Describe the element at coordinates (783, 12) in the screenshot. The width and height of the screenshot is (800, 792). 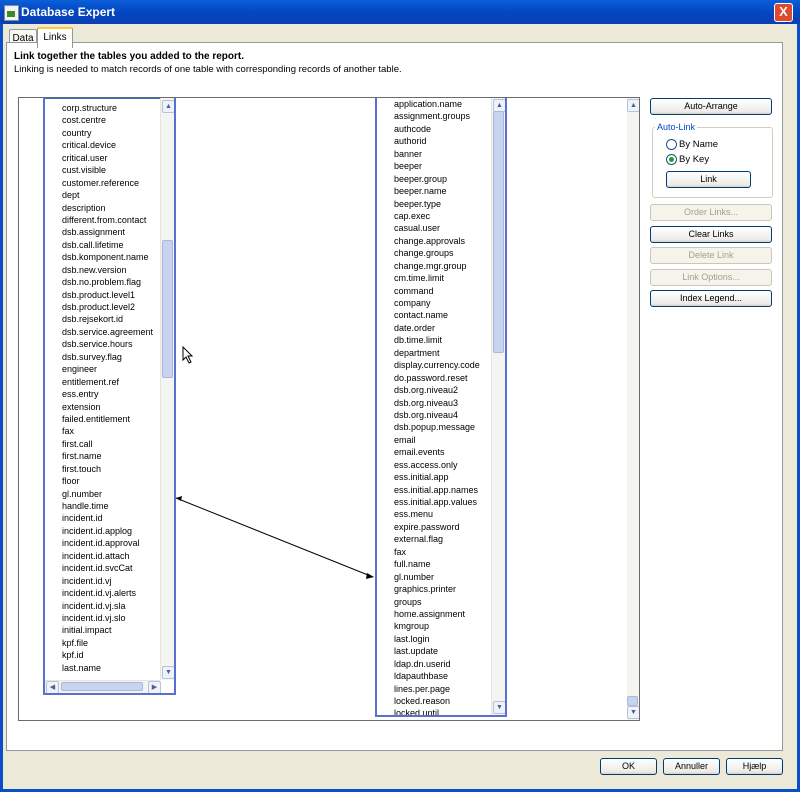
I see `close-button: X` at that location.